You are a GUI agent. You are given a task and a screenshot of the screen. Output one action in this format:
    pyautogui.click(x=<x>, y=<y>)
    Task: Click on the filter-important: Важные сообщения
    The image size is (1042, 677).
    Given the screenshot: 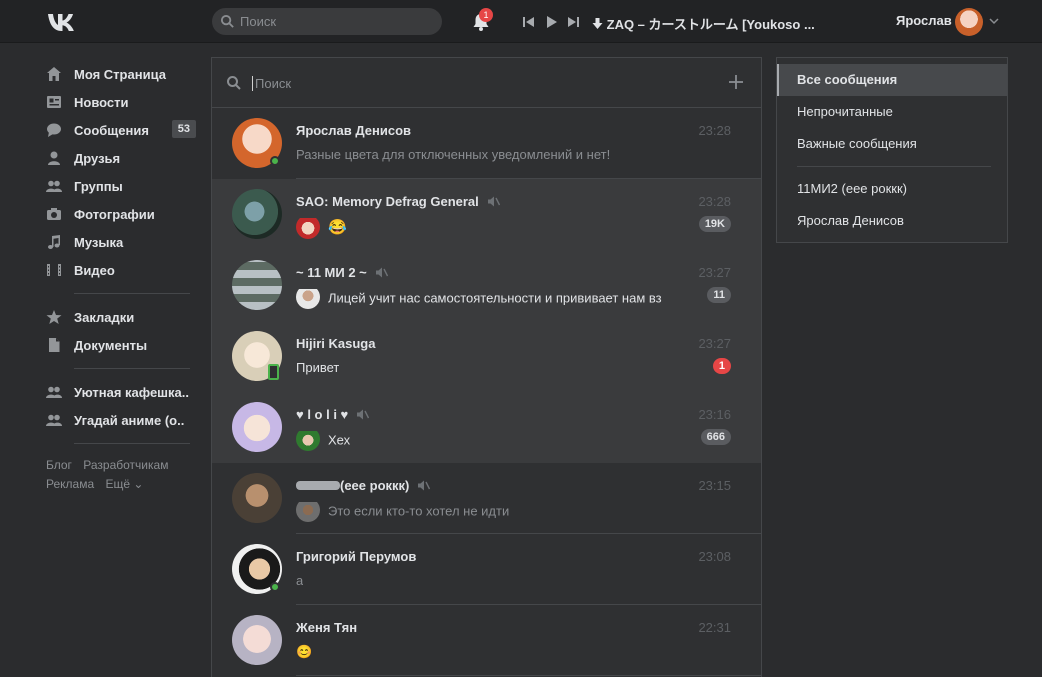 What is the action you would take?
    pyautogui.click(x=892, y=144)
    